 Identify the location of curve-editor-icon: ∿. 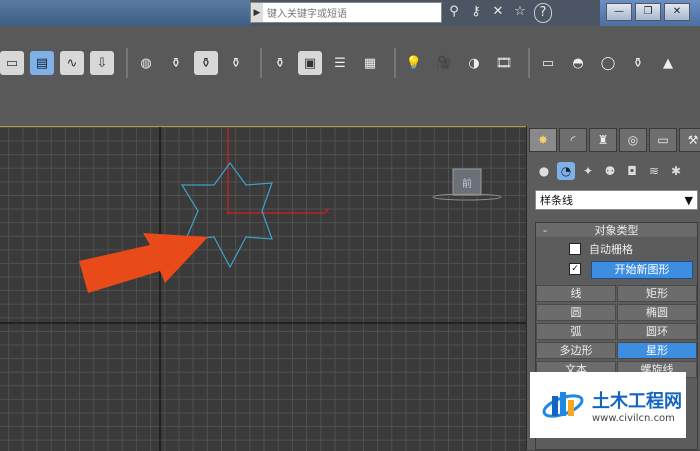
(72, 63).